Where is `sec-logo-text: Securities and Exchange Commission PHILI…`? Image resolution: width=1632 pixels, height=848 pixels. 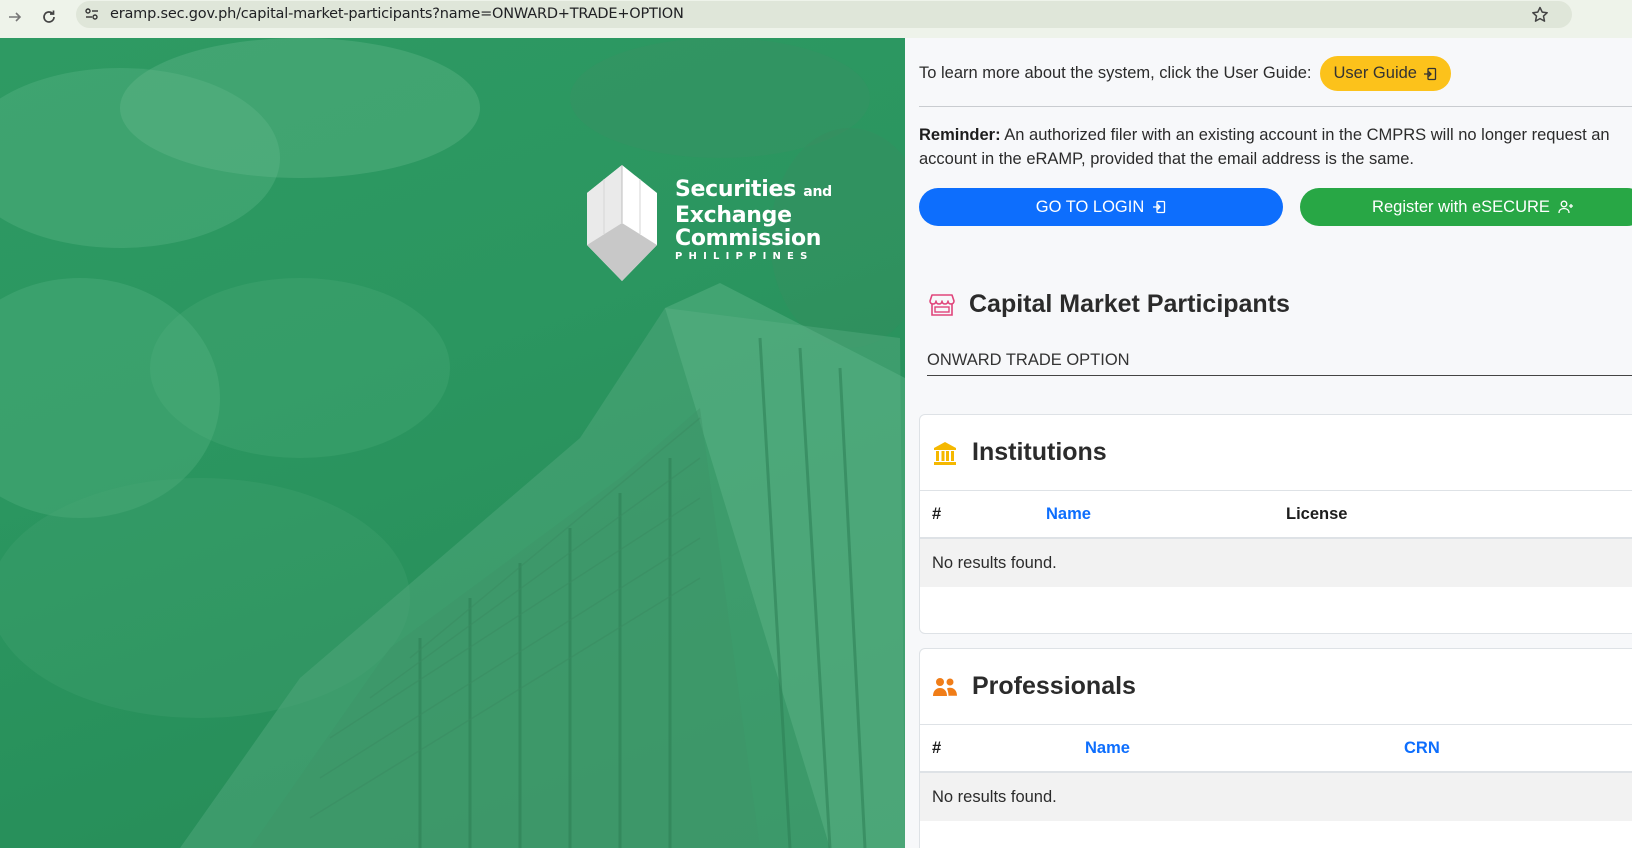
sec-logo-text: Securities and Exchange Commission PHILI… is located at coordinates (753, 220).